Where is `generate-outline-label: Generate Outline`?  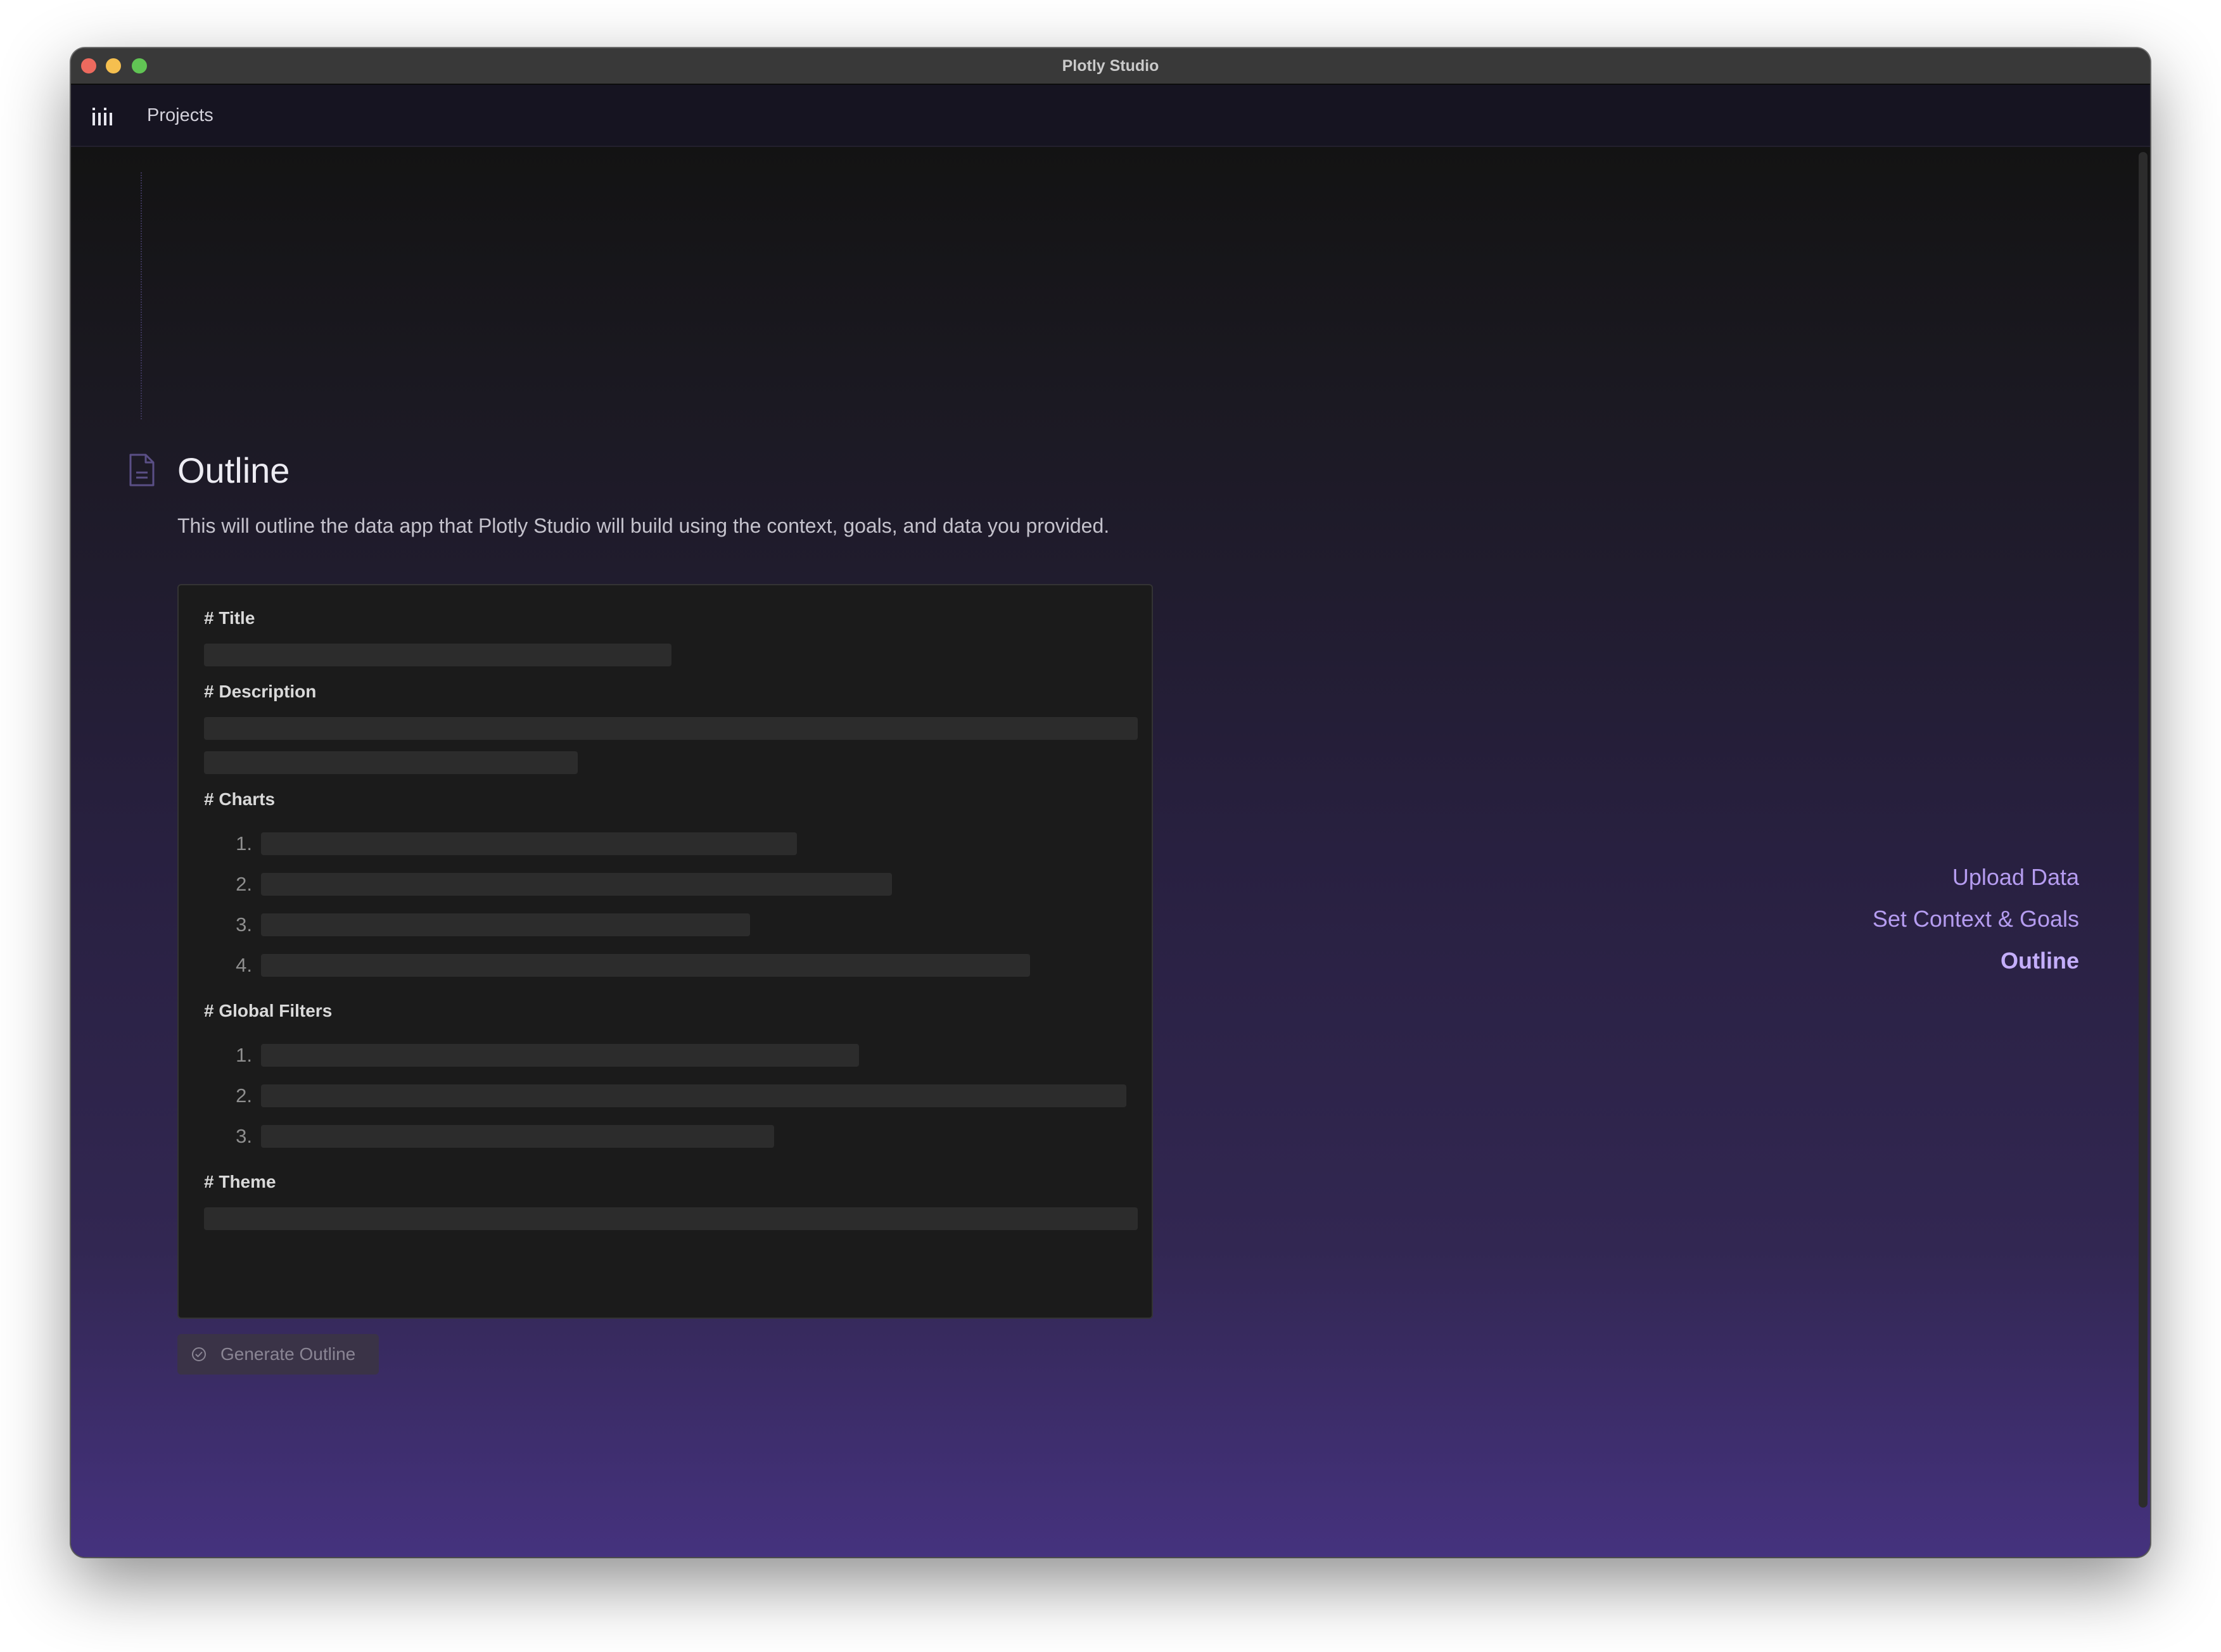 generate-outline-label: Generate Outline is located at coordinates (288, 1354).